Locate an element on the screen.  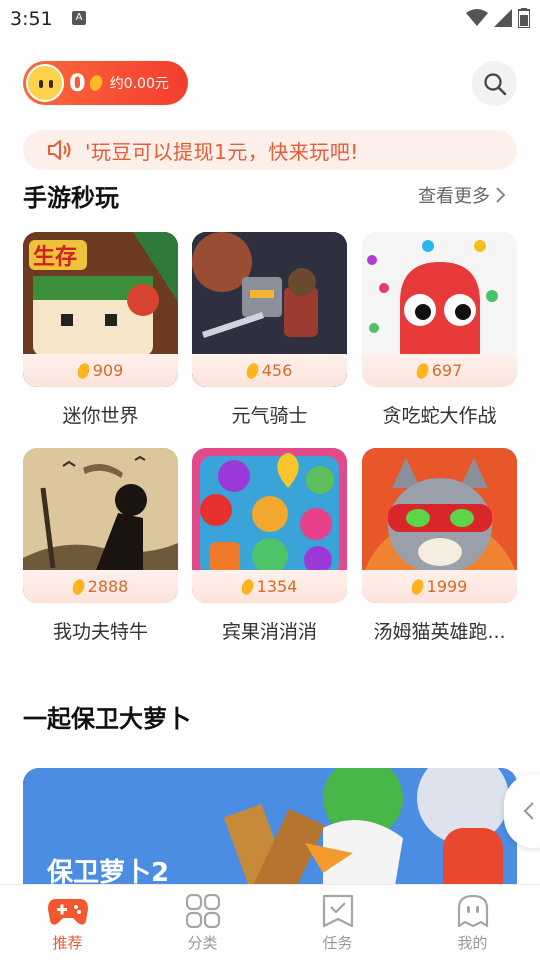
game-name: 元气骑士 is located at coordinates (269, 416).